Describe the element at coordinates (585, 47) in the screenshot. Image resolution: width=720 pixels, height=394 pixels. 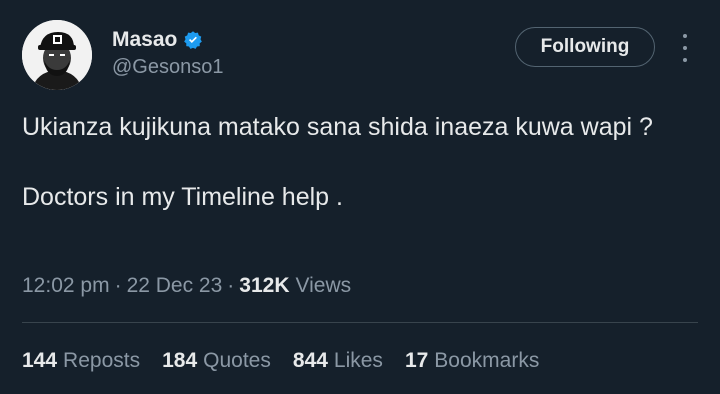
I see `following-button: Following` at that location.